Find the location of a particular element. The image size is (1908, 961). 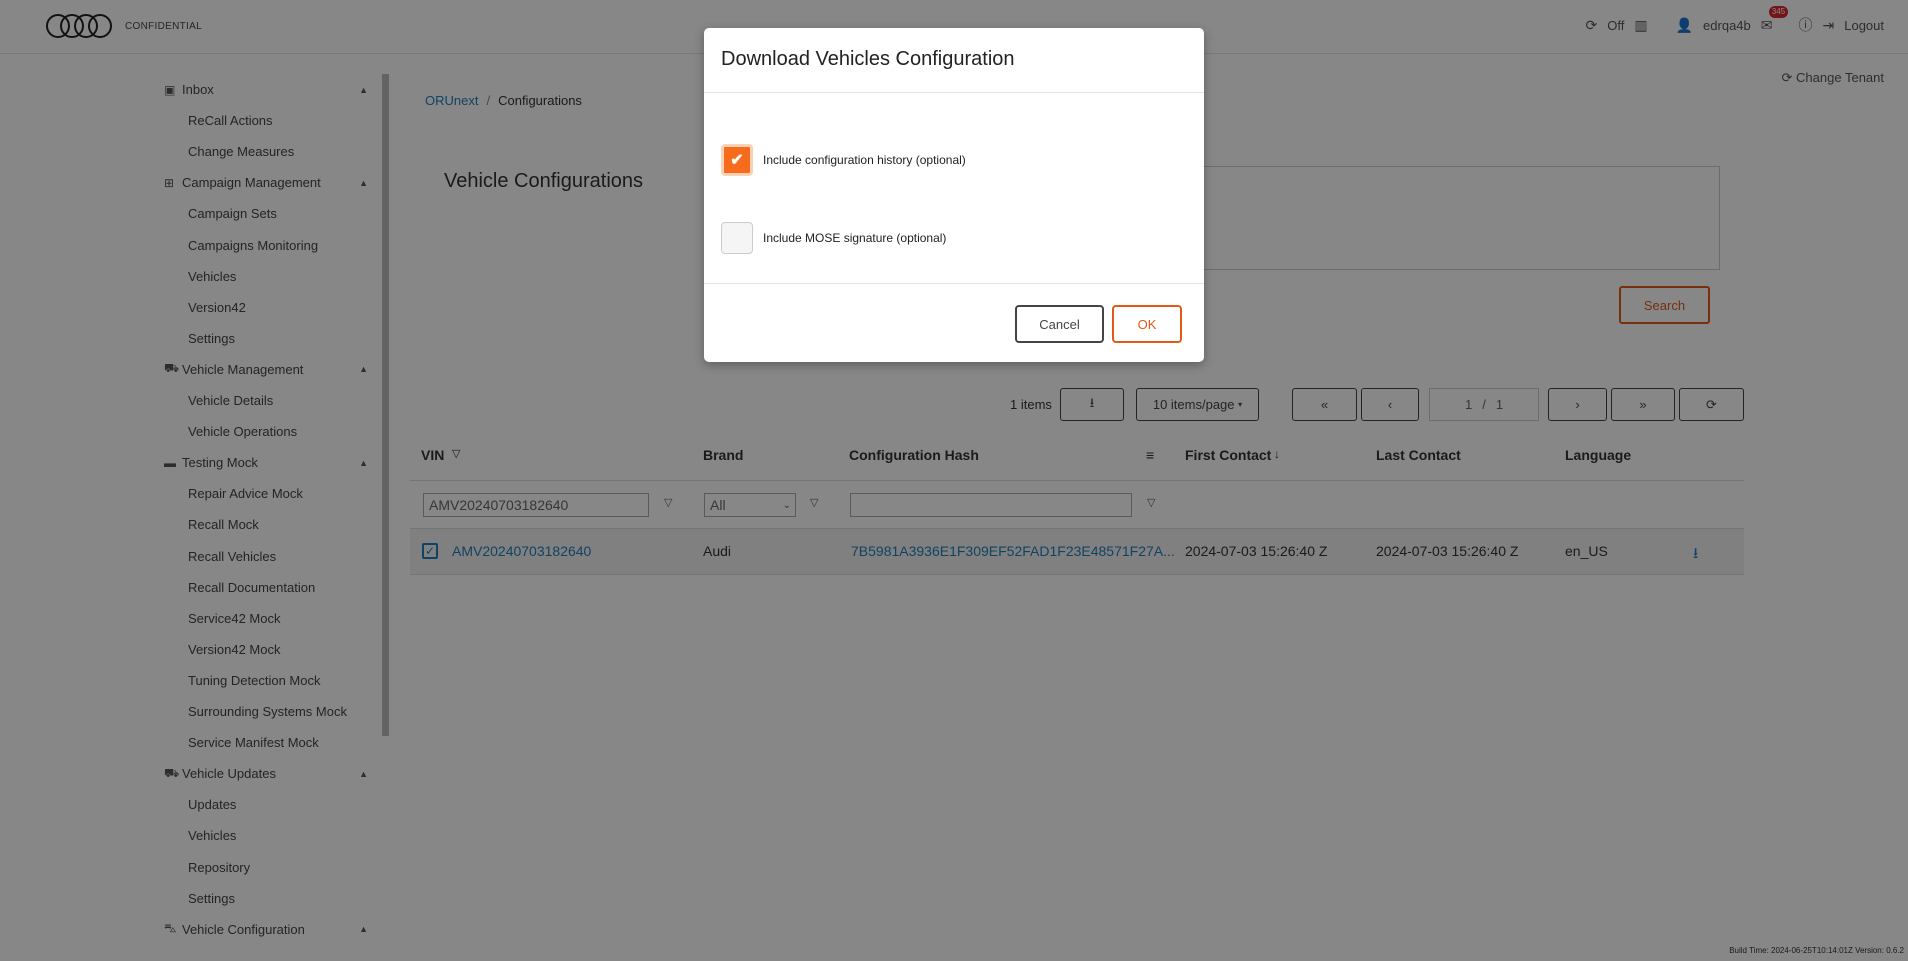

history-checkbox-label: Include configuration history (optional) is located at coordinates (864, 160).